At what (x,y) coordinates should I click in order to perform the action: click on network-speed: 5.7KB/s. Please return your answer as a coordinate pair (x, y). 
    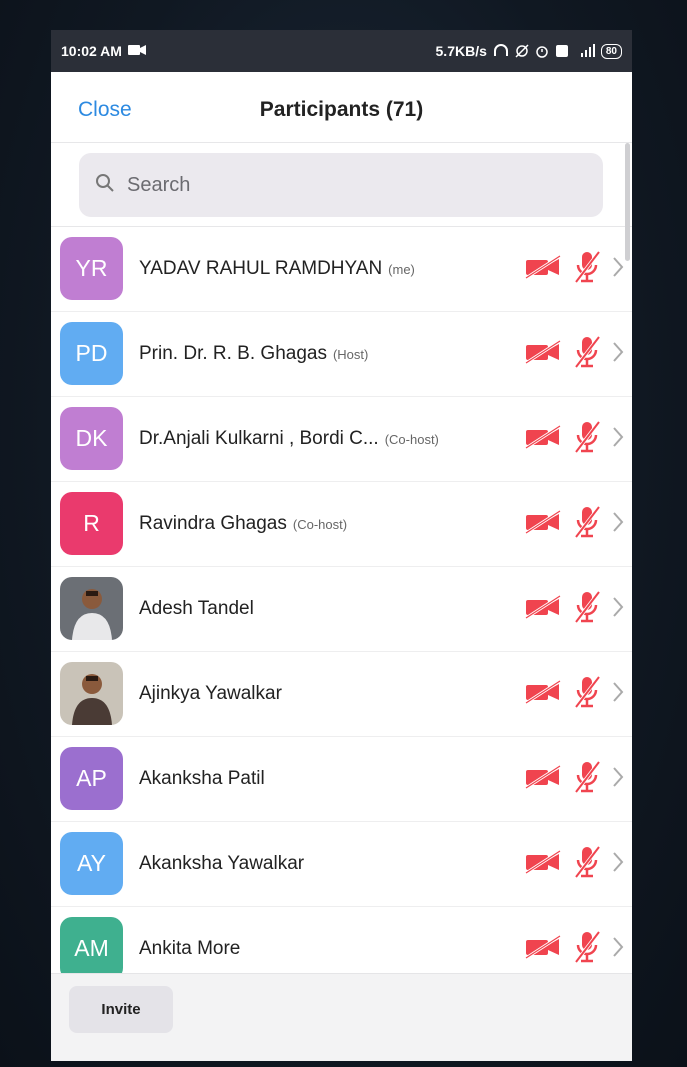
    Looking at the image, I should click on (461, 51).